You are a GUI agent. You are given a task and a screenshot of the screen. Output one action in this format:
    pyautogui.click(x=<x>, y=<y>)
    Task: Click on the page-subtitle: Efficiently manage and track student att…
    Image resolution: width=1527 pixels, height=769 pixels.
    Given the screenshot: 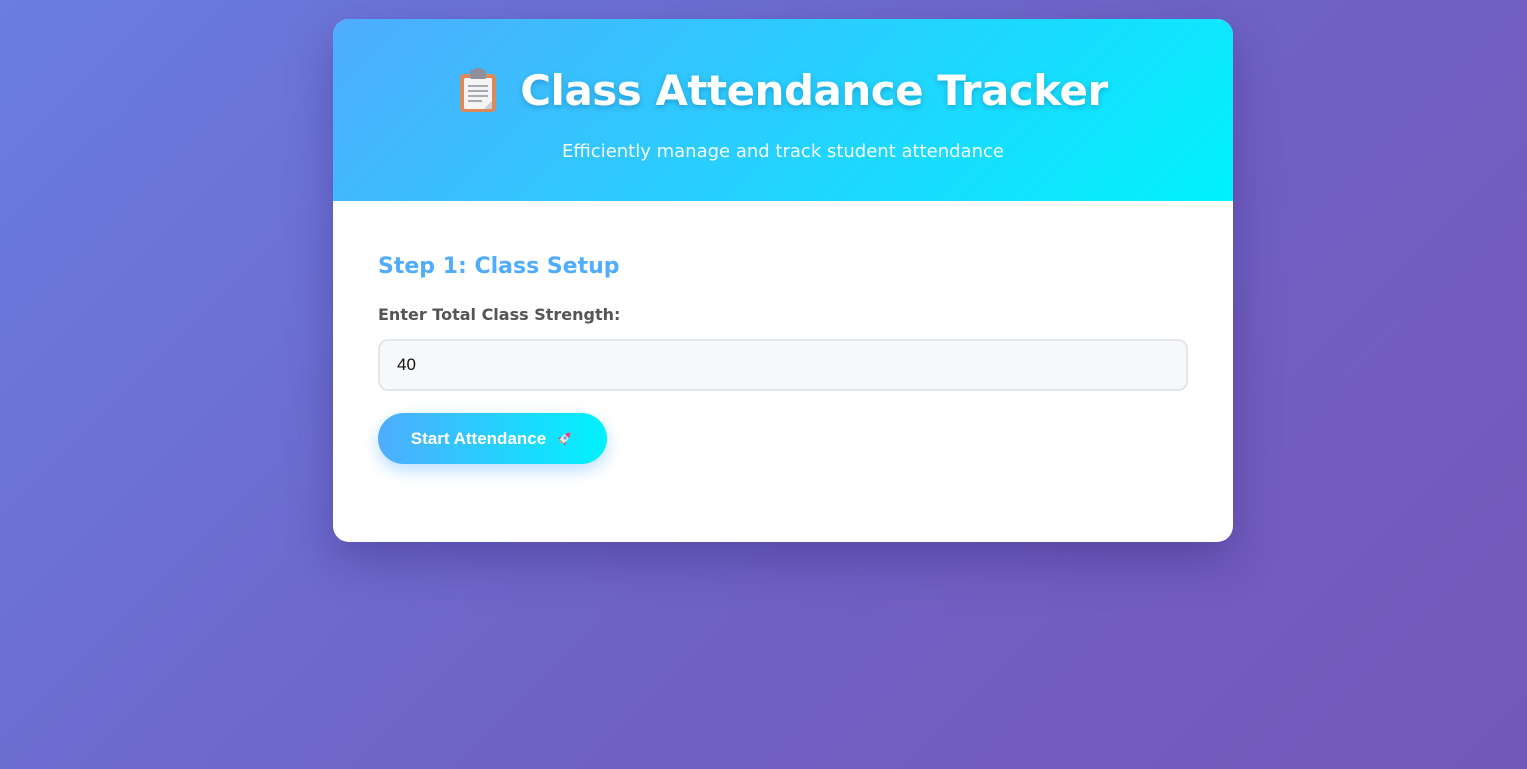 What is the action you would take?
    pyautogui.click(x=783, y=151)
    